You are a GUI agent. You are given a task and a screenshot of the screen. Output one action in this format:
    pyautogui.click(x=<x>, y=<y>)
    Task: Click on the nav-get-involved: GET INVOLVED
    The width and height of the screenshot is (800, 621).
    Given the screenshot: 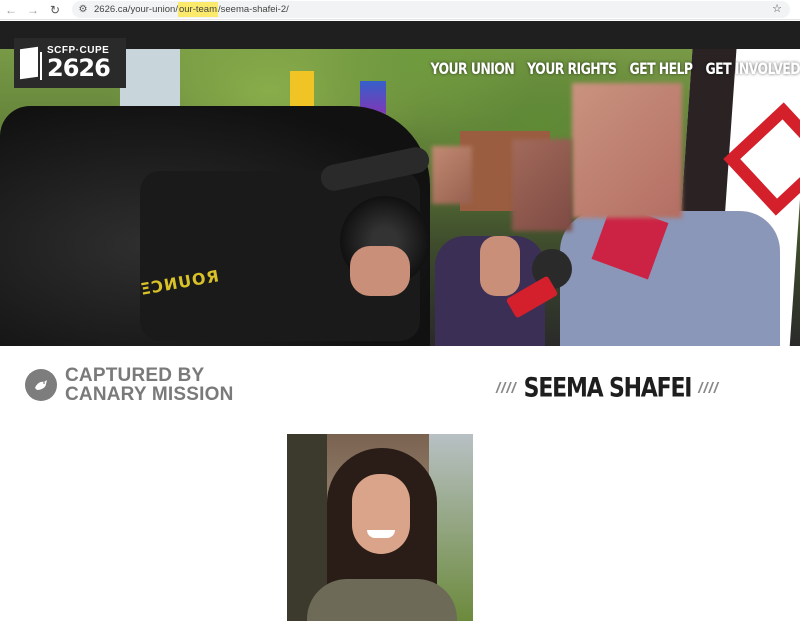 What is the action you would take?
    pyautogui.click(x=752, y=68)
    